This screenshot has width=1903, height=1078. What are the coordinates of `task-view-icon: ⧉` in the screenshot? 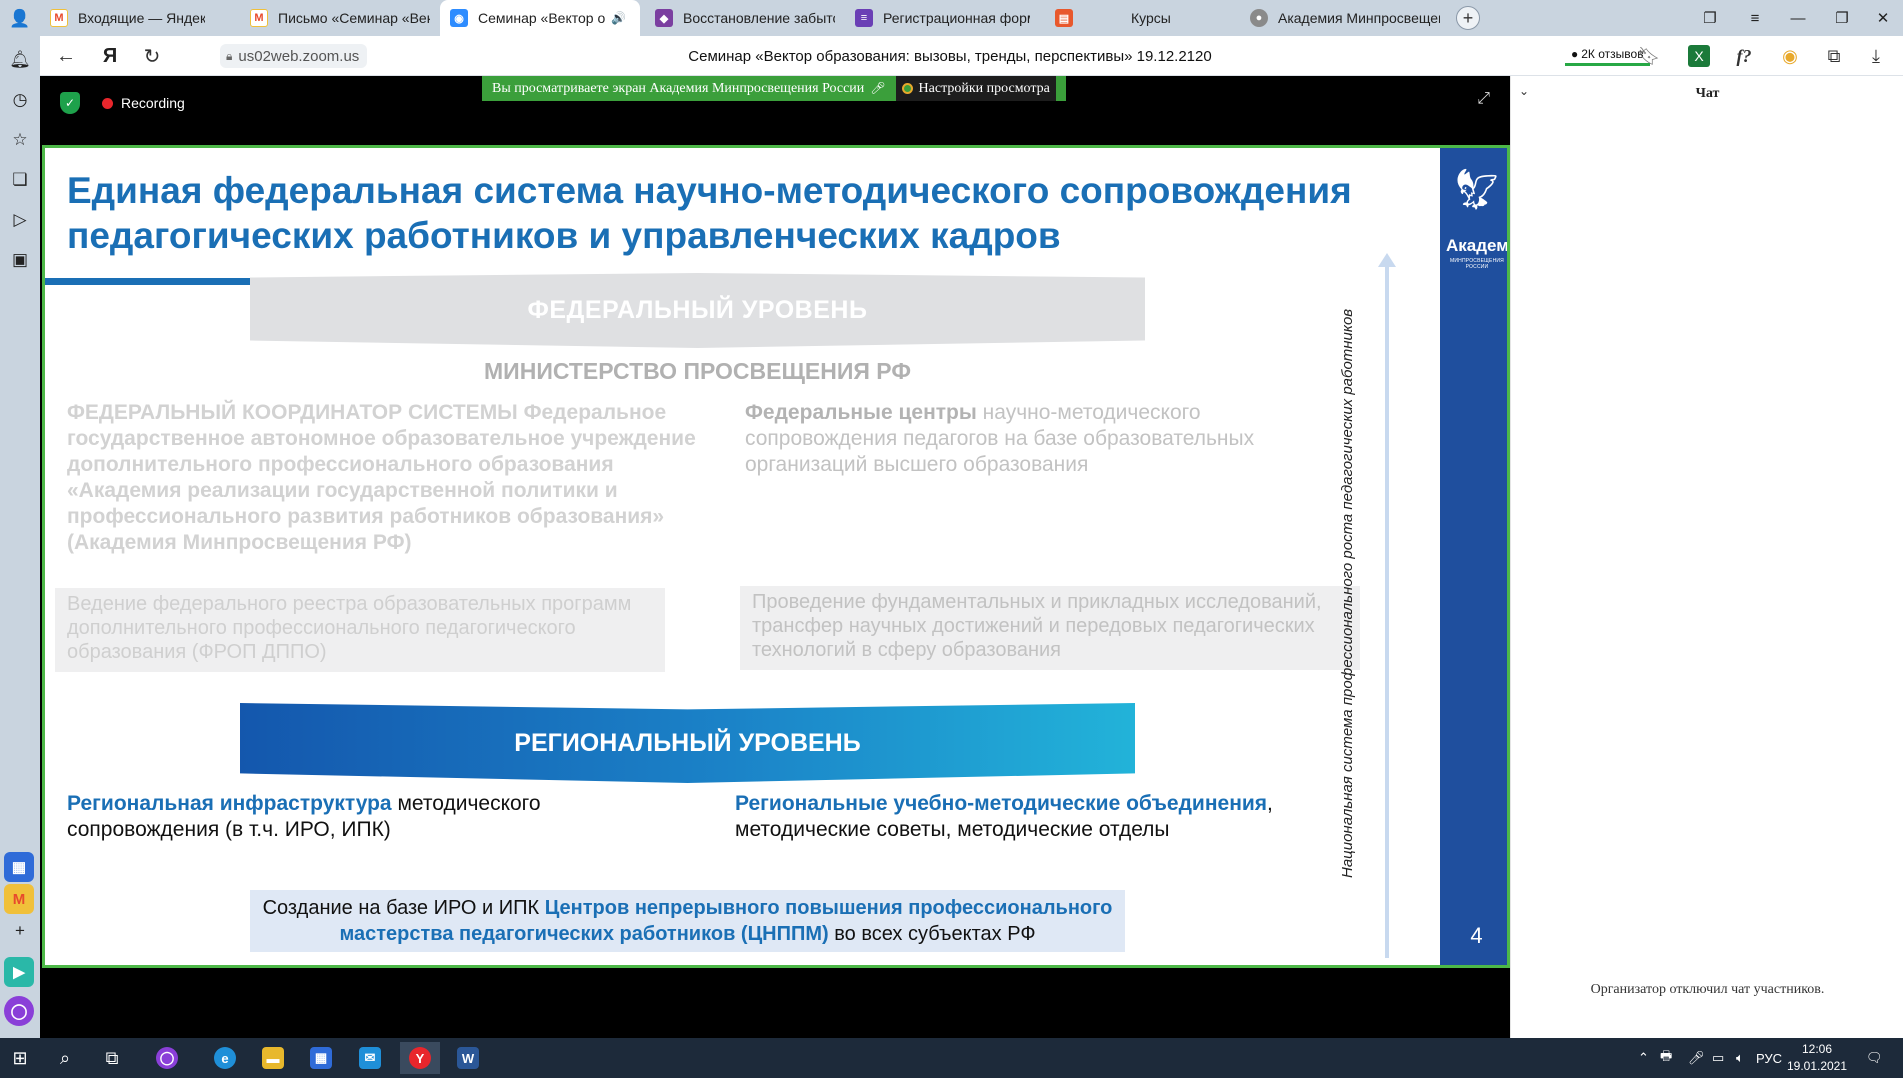 It's located at (112, 1058).